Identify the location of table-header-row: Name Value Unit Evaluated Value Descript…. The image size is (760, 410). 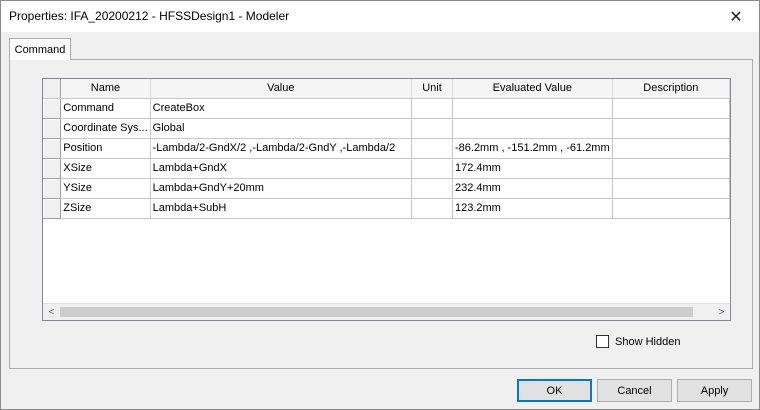
(387, 89).